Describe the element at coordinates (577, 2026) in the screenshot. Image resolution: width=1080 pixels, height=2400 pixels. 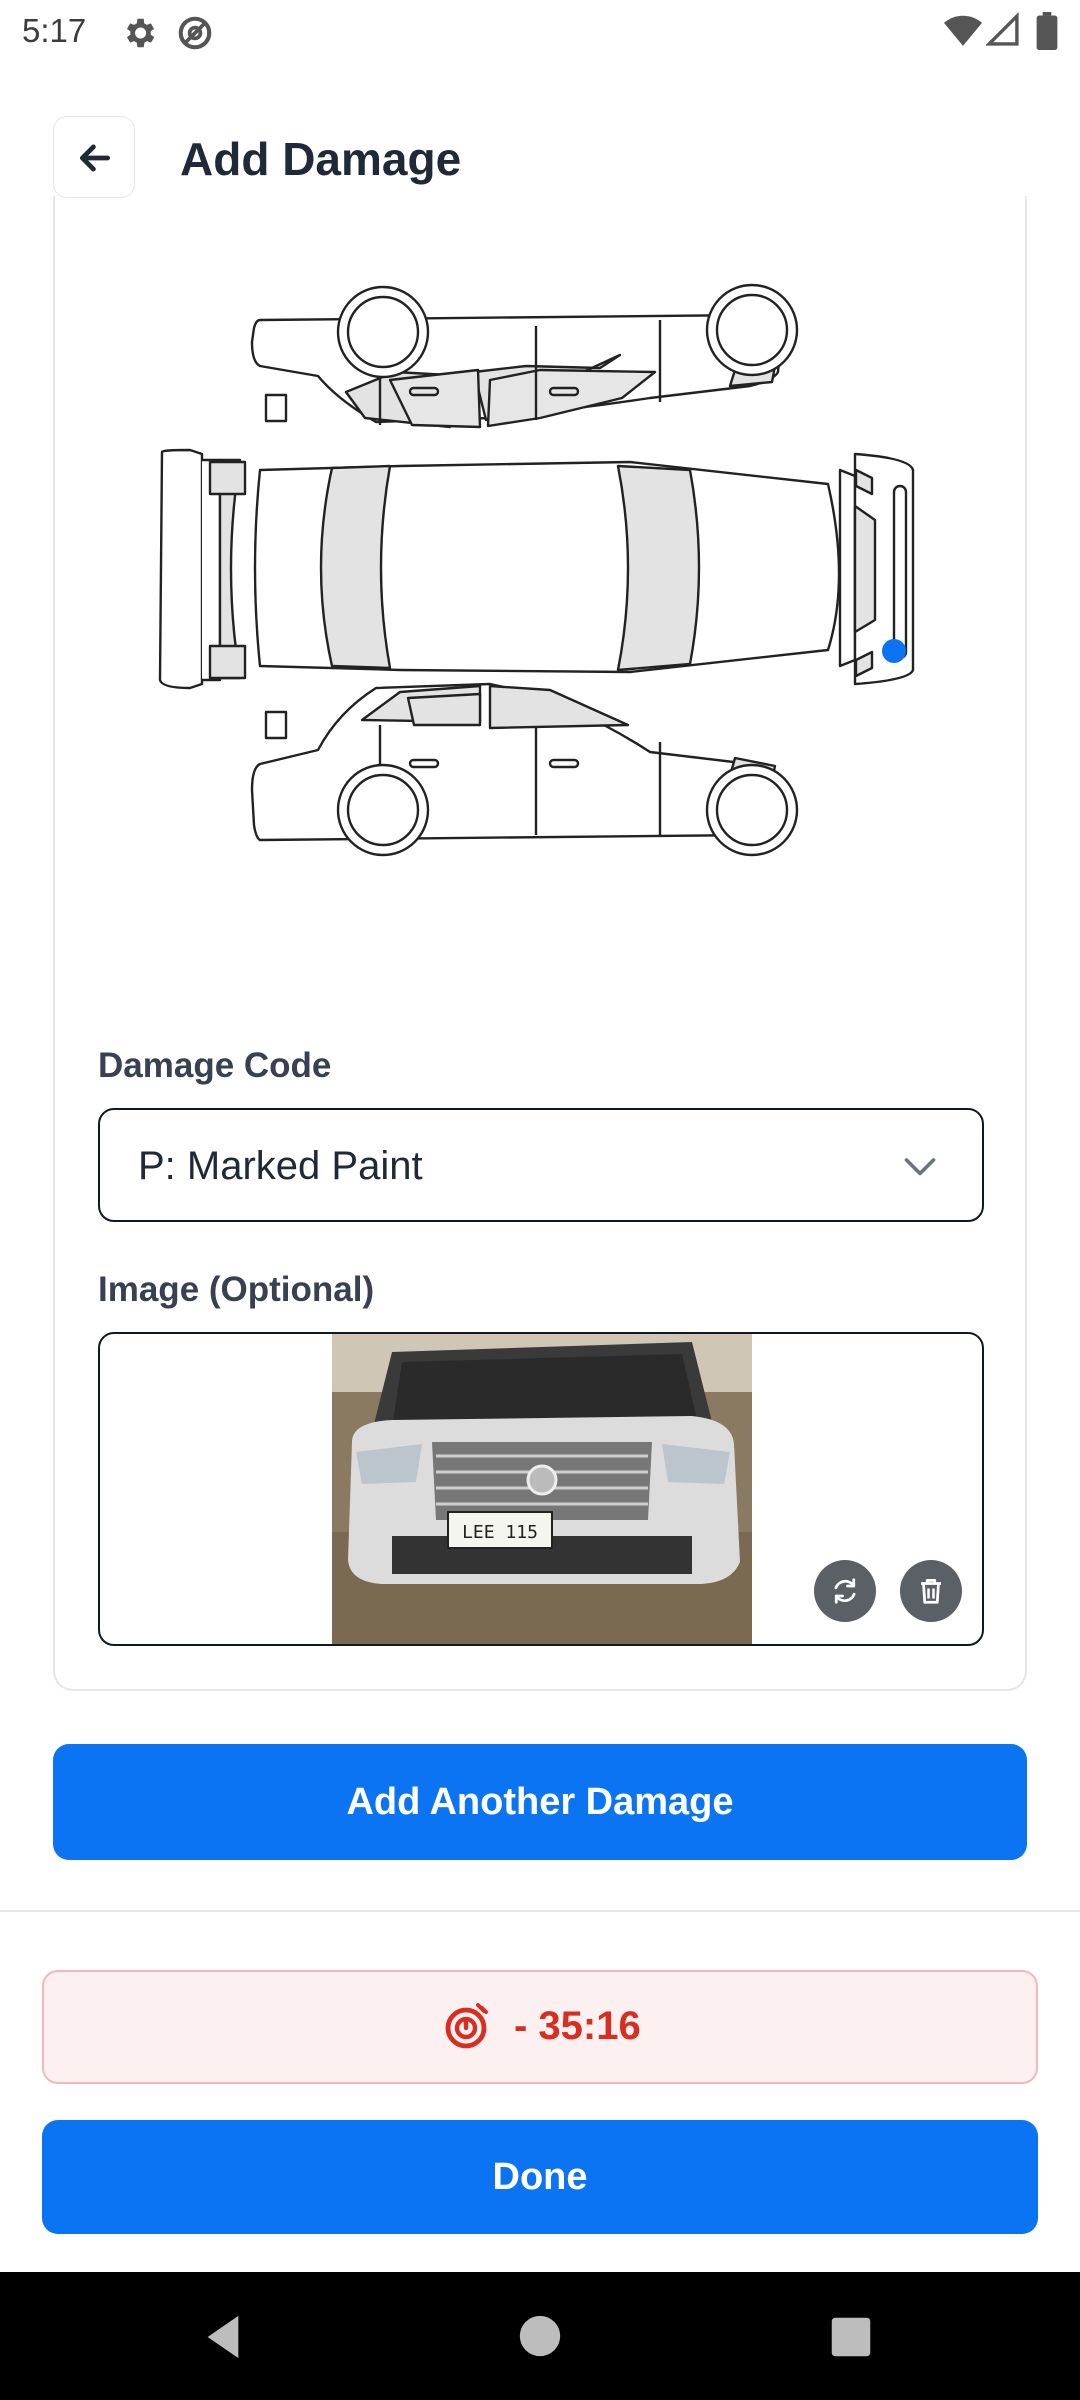
I see `timer-value: - 35:16` at that location.